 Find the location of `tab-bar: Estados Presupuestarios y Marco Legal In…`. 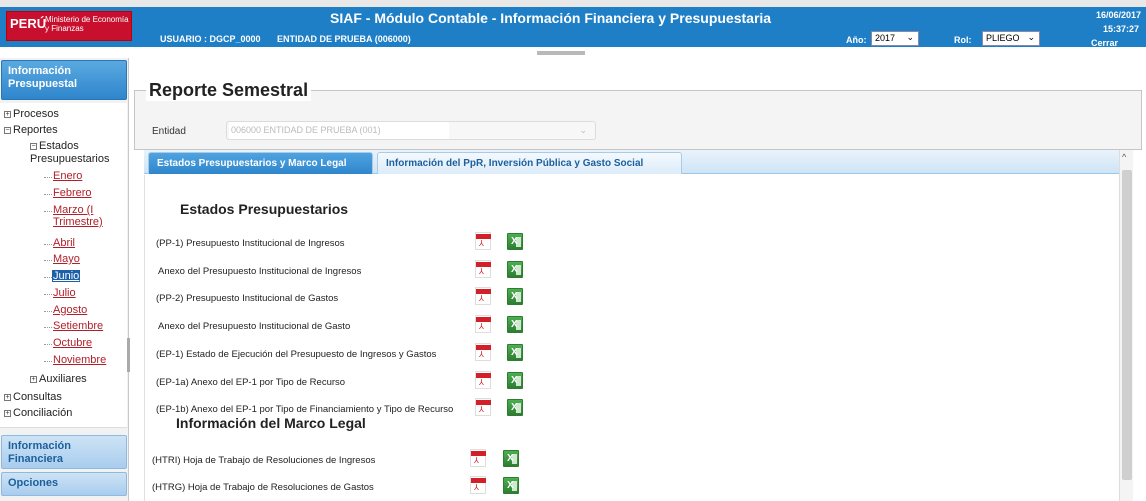

tab-bar: Estados Presupuestarios y Marco Legal In… is located at coordinates (631, 162).